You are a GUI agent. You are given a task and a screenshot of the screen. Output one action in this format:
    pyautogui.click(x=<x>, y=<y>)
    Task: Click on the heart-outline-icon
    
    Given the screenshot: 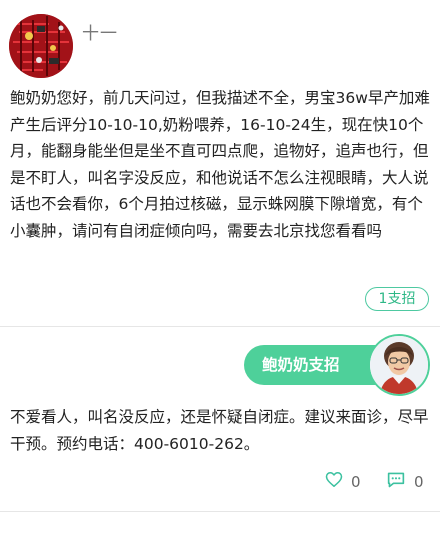 What is the action you would take?
    pyautogui.click(x=334, y=481)
    